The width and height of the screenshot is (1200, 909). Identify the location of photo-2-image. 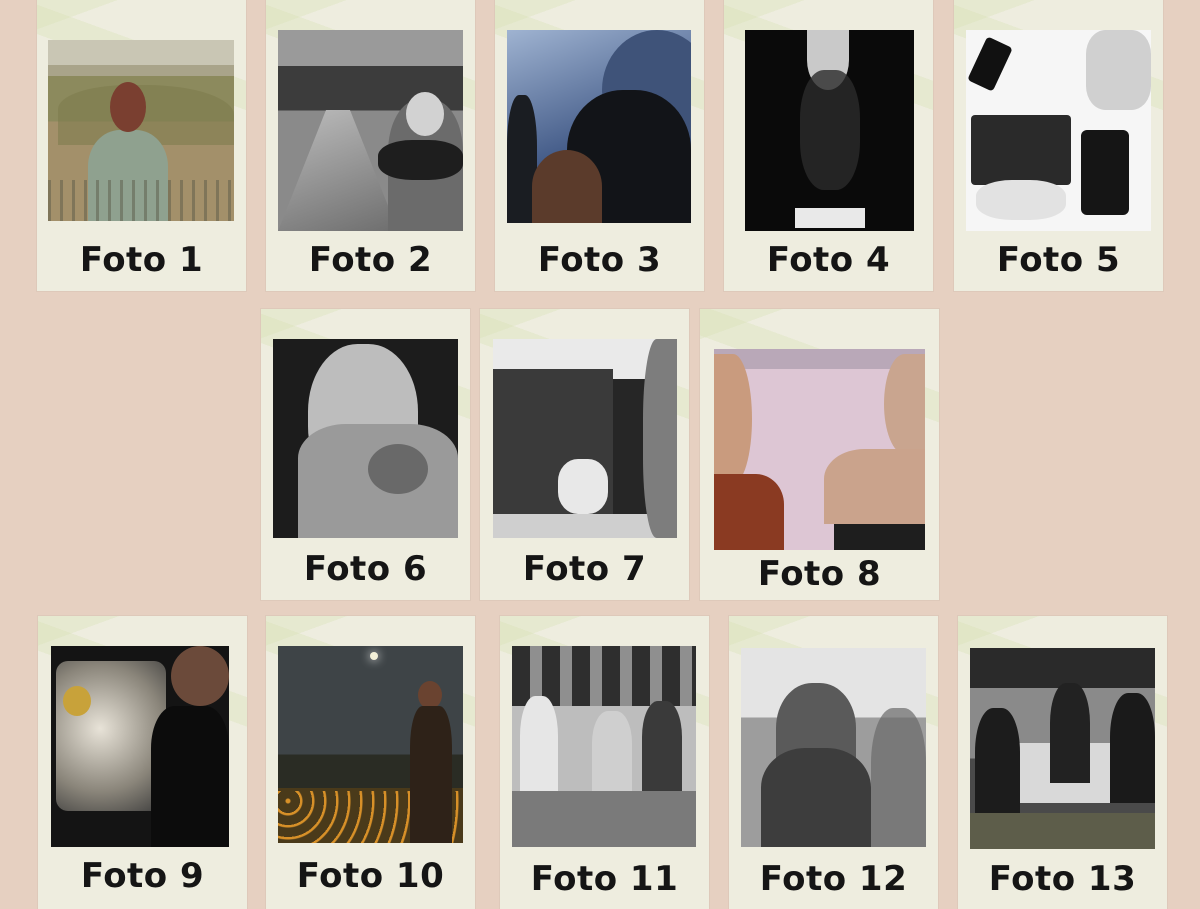
(370, 130).